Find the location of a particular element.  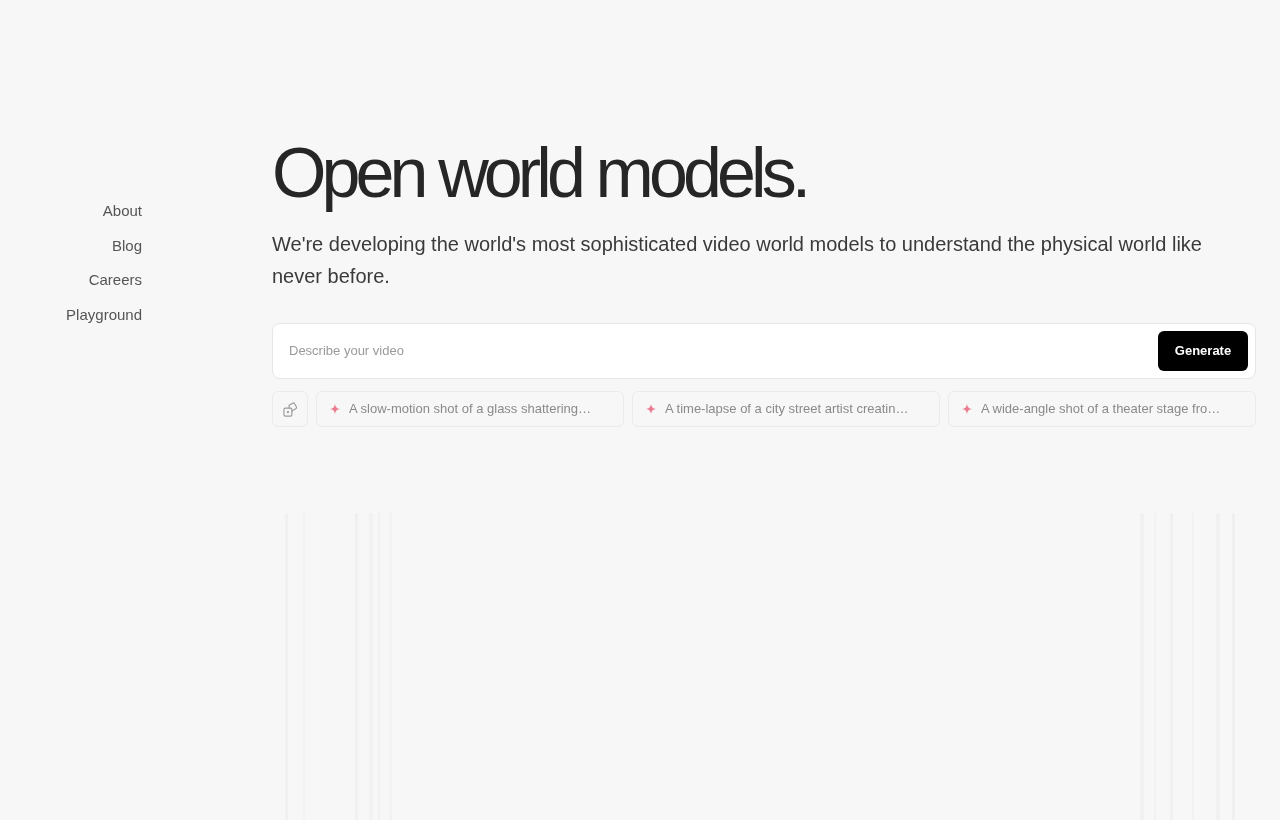

generate-button: Generate is located at coordinates (1203, 351).